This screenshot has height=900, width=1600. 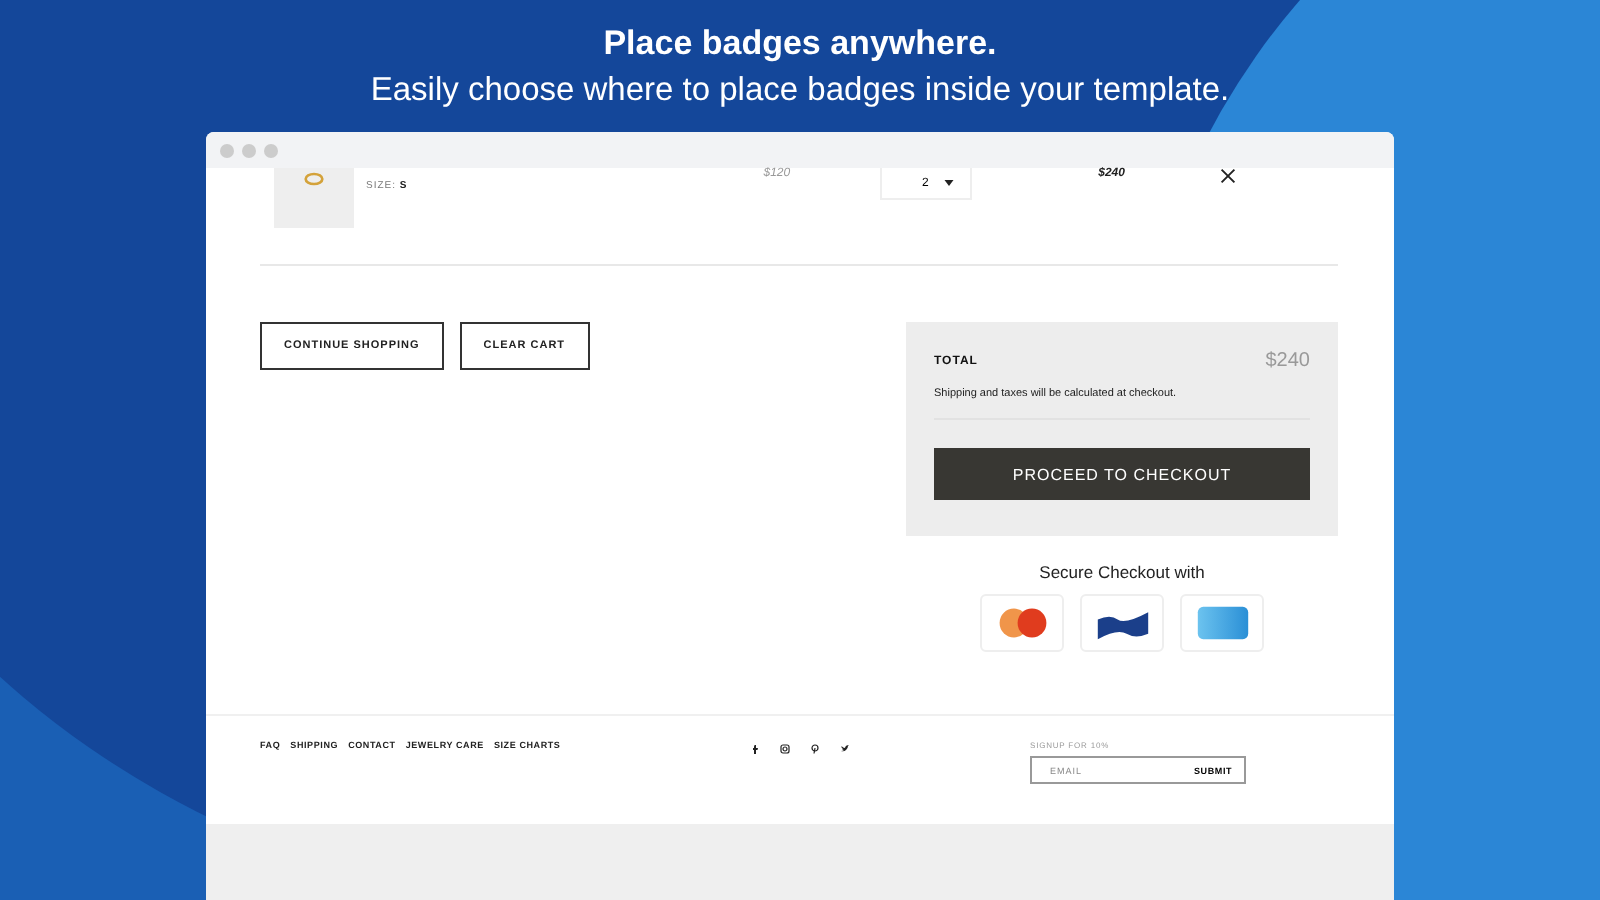 What do you see at coordinates (845, 749) in the screenshot?
I see `twitter-icon` at bounding box center [845, 749].